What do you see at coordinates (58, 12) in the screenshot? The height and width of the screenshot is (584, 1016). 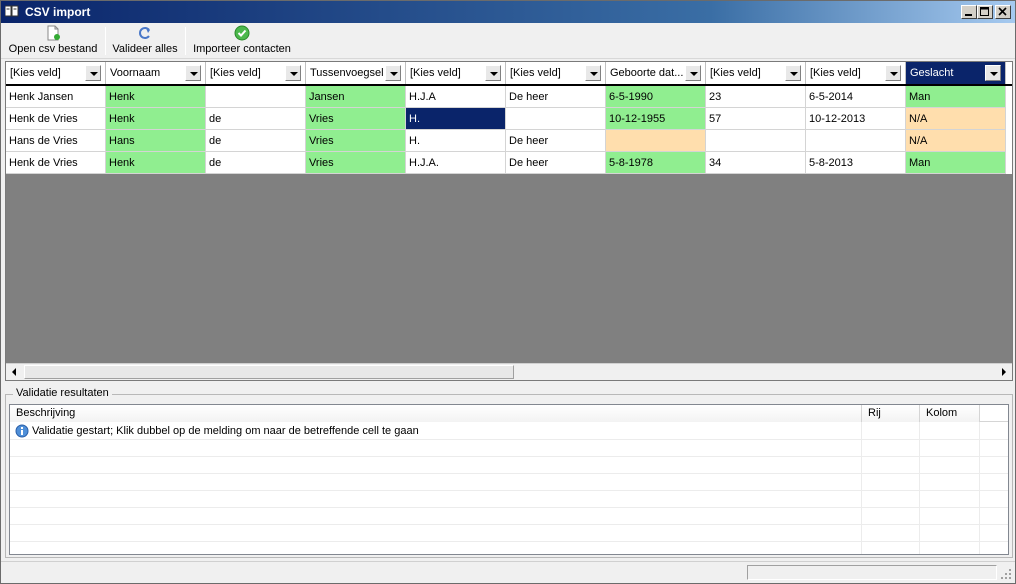 I see `window-title: CSV import` at bounding box center [58, 12].